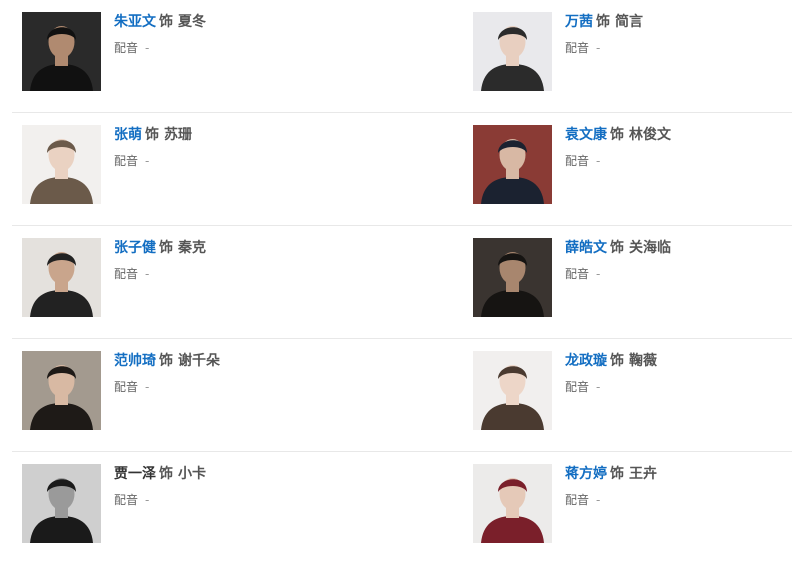 Image resolution: width=793 pixels, height=565 pixels. What do you see at coordinates (679, 361) in the screenshot?
I see `actor-role-line: 龙政璇饰鞠薇` at bounding box center [679, 361].